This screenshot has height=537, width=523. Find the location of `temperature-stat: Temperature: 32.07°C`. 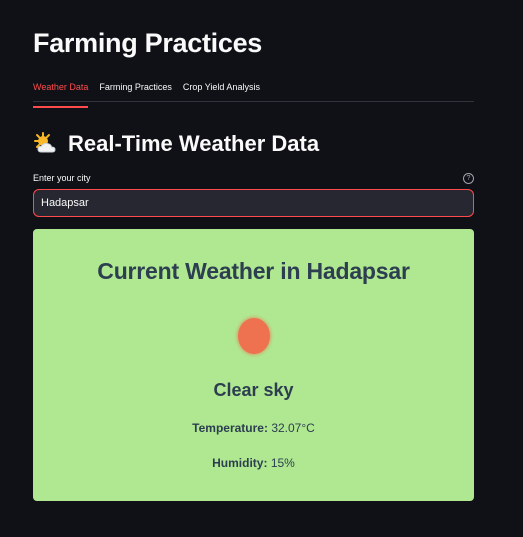

temperature-stat: Temperature: 32.07°C is located at coordinates (253, 428).